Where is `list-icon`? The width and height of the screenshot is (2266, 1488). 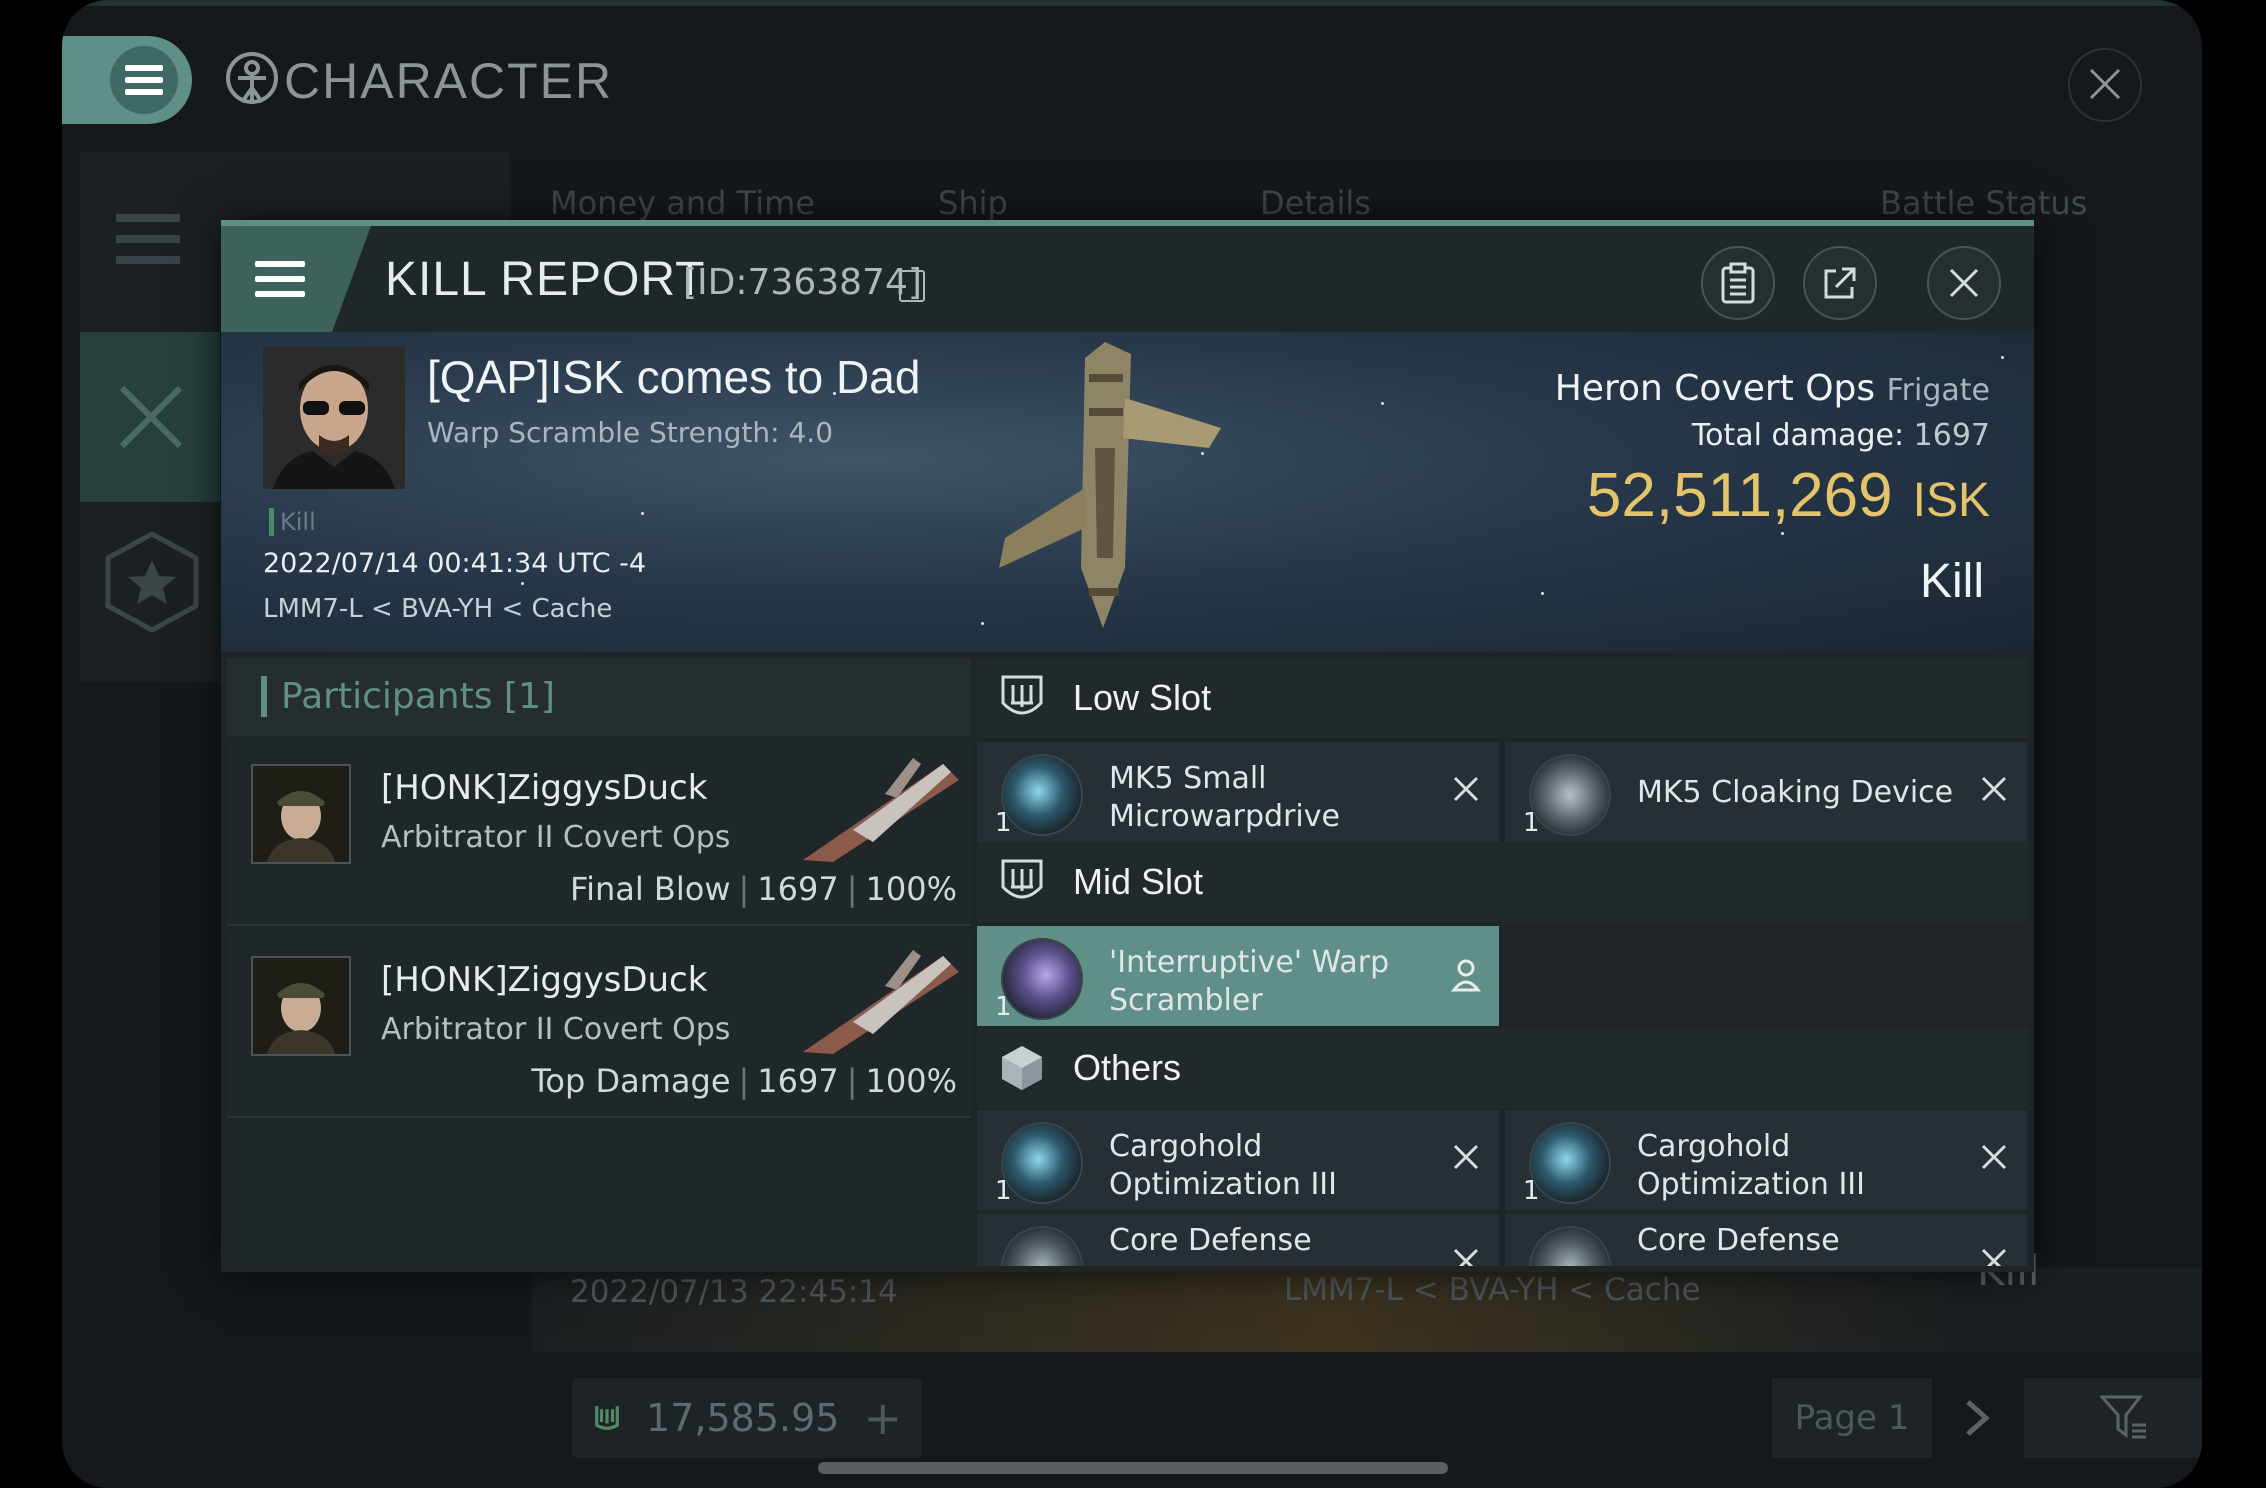 list-icon is located at coordinates (148, 239).